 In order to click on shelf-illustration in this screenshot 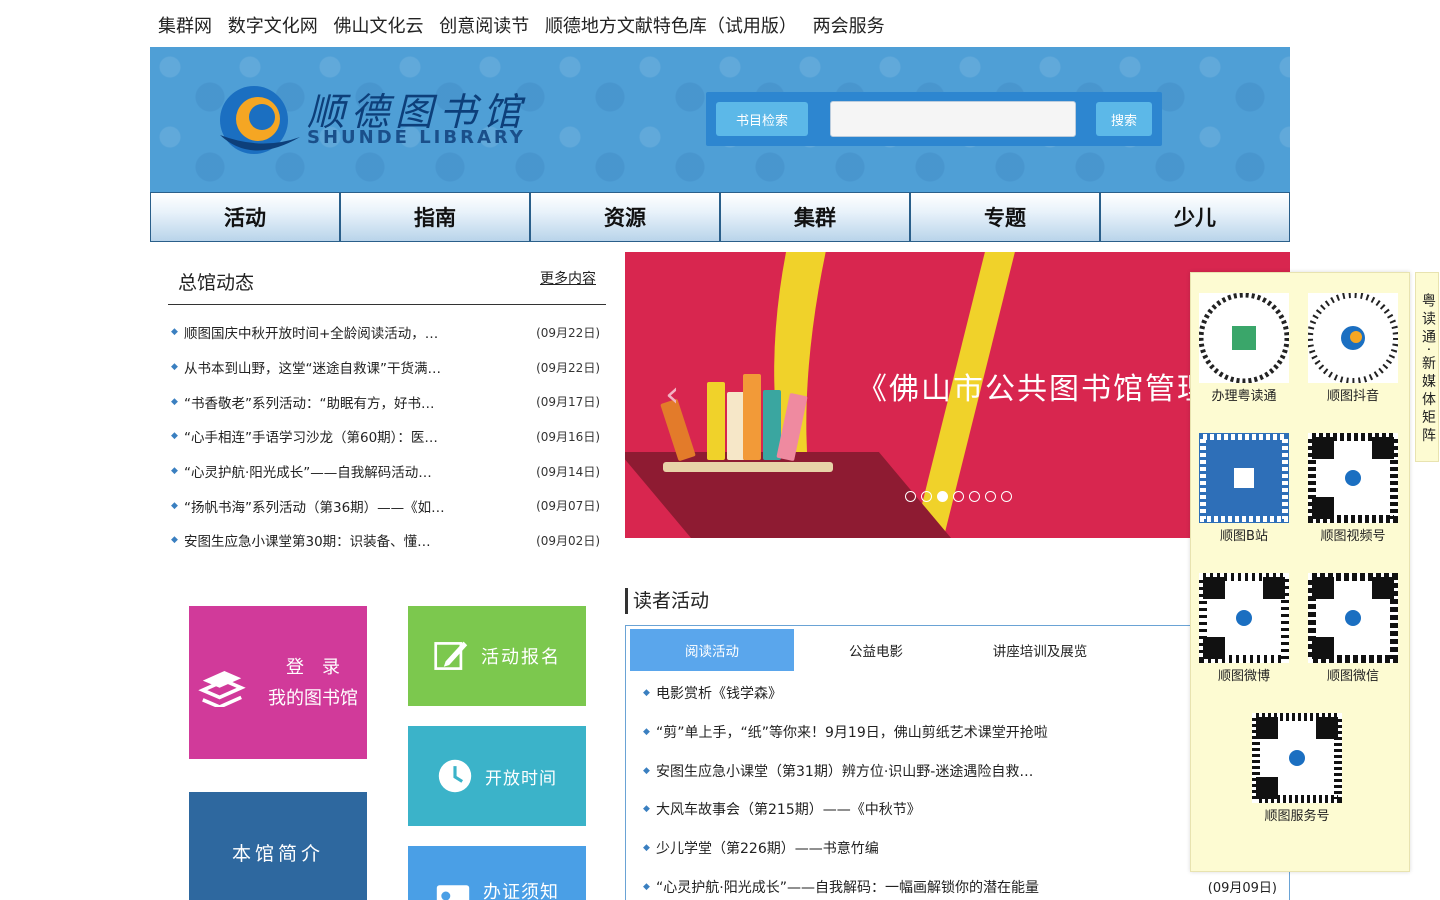, I will do `click(748, 467)`.